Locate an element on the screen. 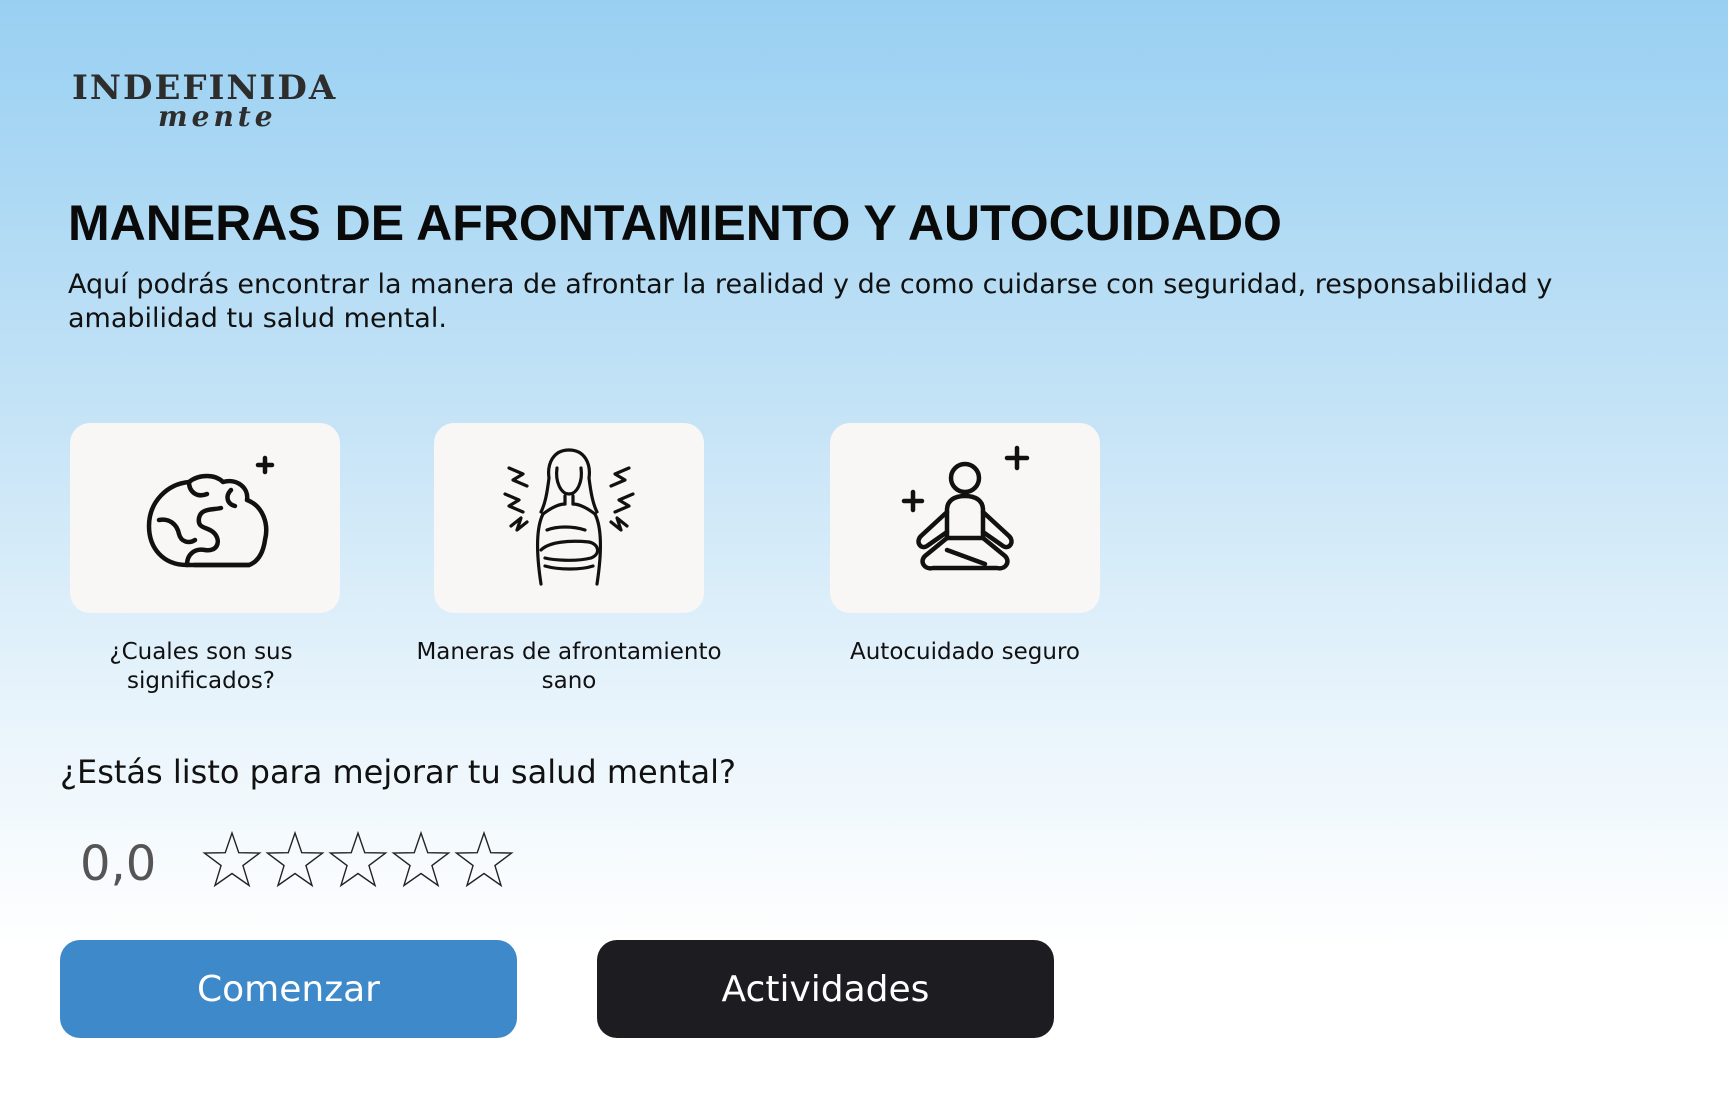 The width and height of the screenshot is (1728, 1117). rating-value: 0,0 is located at coordinates (118, 864).